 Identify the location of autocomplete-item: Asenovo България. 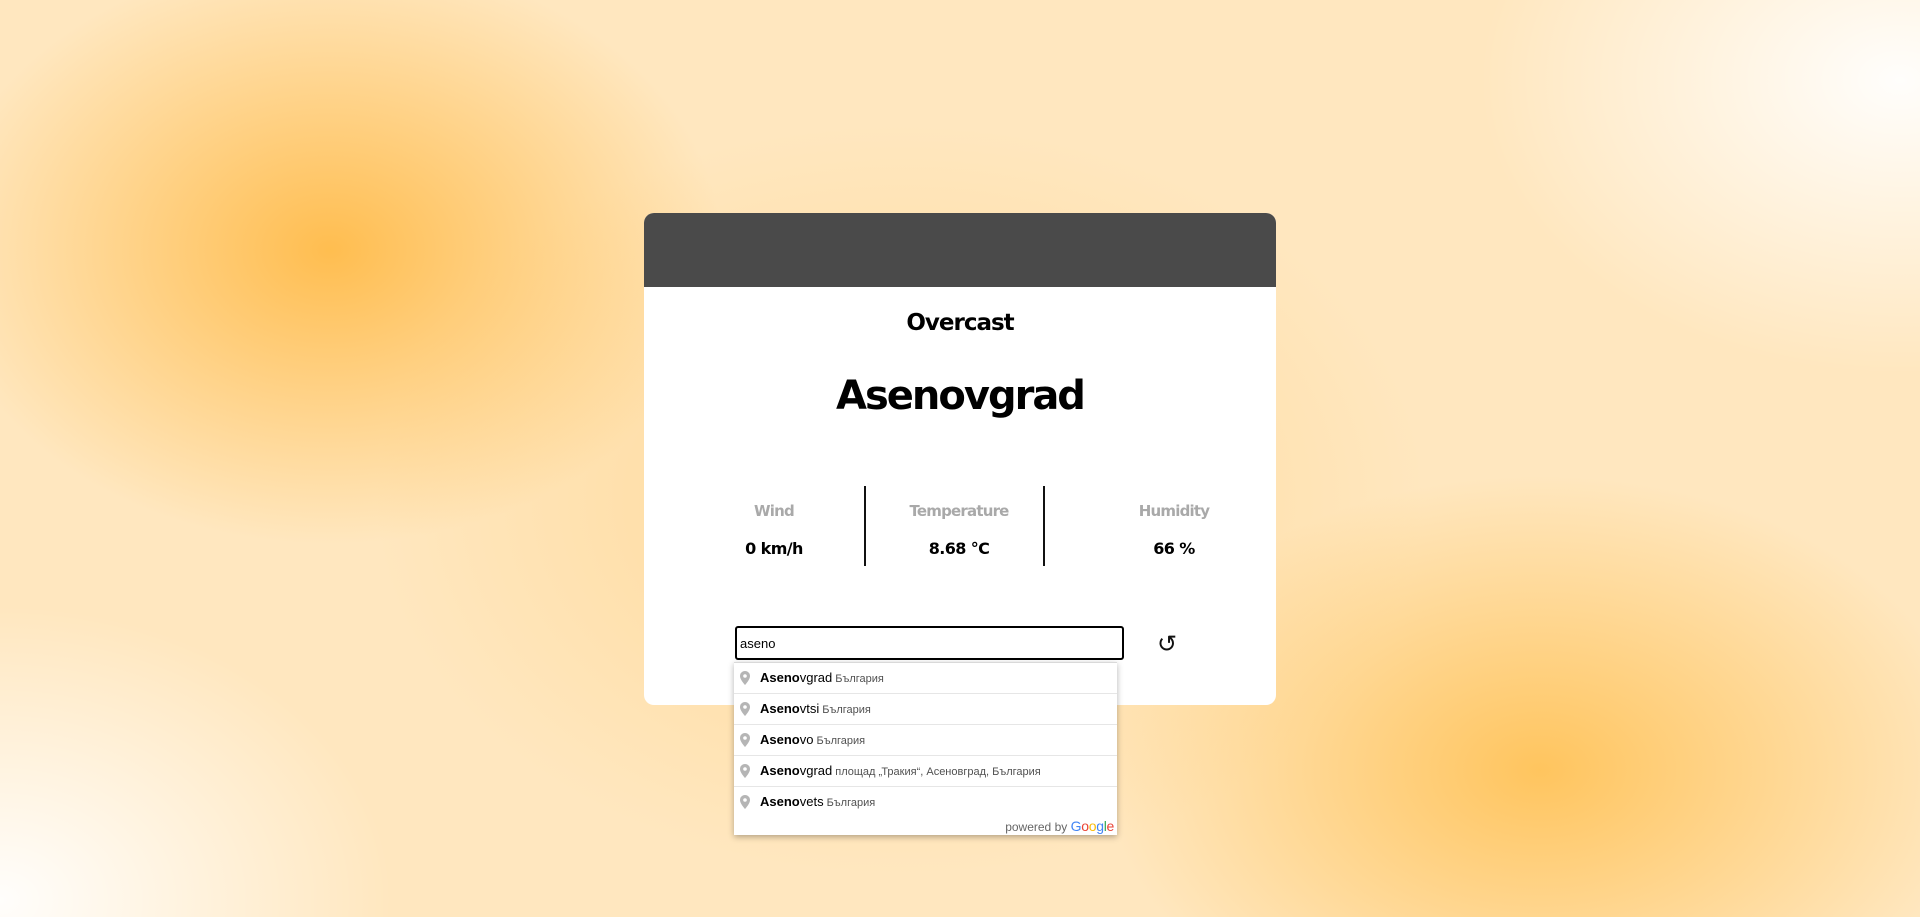
(925, 739).